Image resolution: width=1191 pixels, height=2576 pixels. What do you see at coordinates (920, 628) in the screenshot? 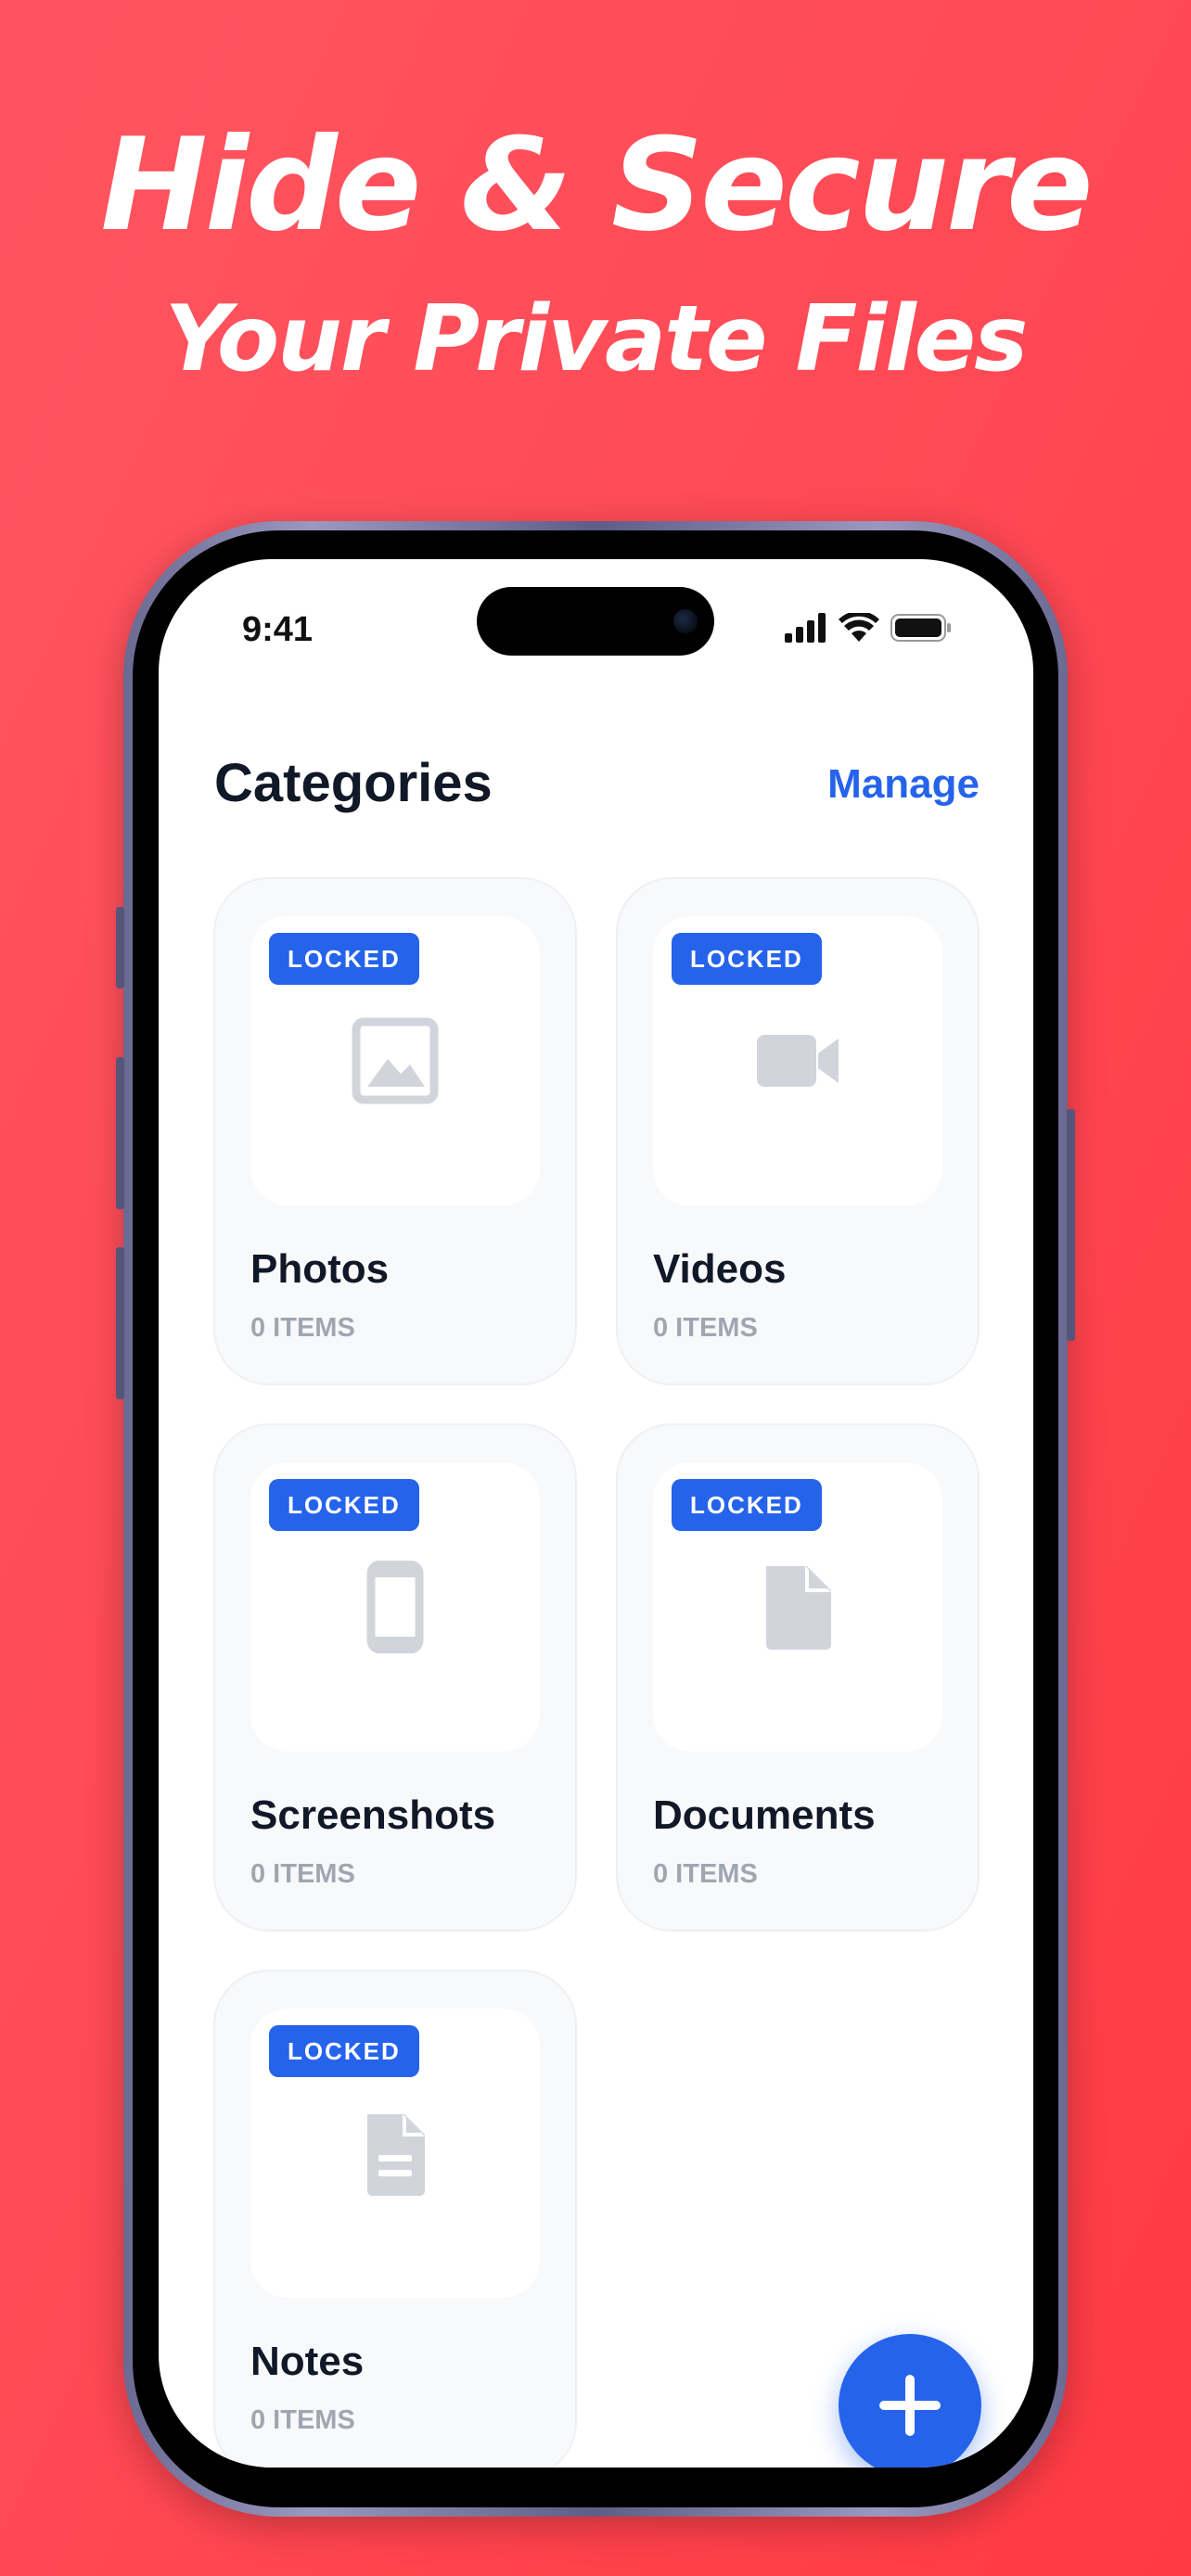
I see `battery-icon` at bounding box center [920, 628].